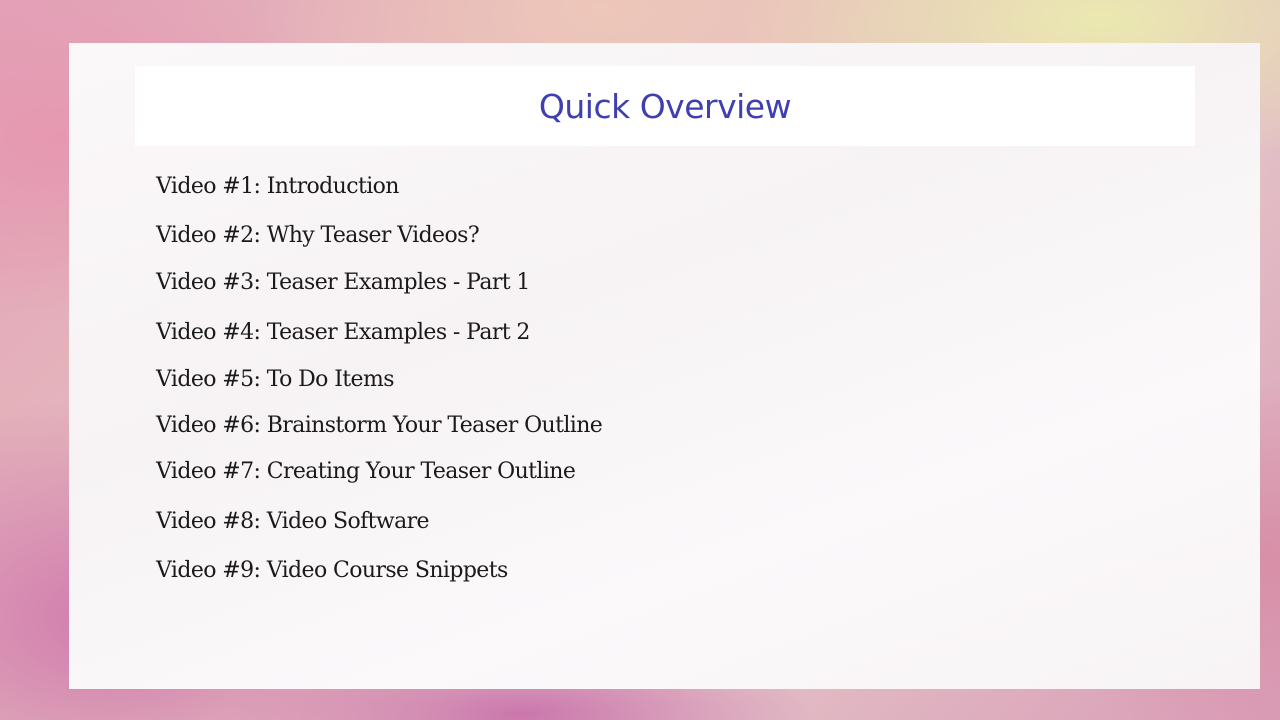 Image resolution: width=1280 pixels, height=720 pixels. Describe the element at coordinates (343, 282) in the screenshot. I see `list-item: Video #3: Teaser Examples - Part 1` at that location.